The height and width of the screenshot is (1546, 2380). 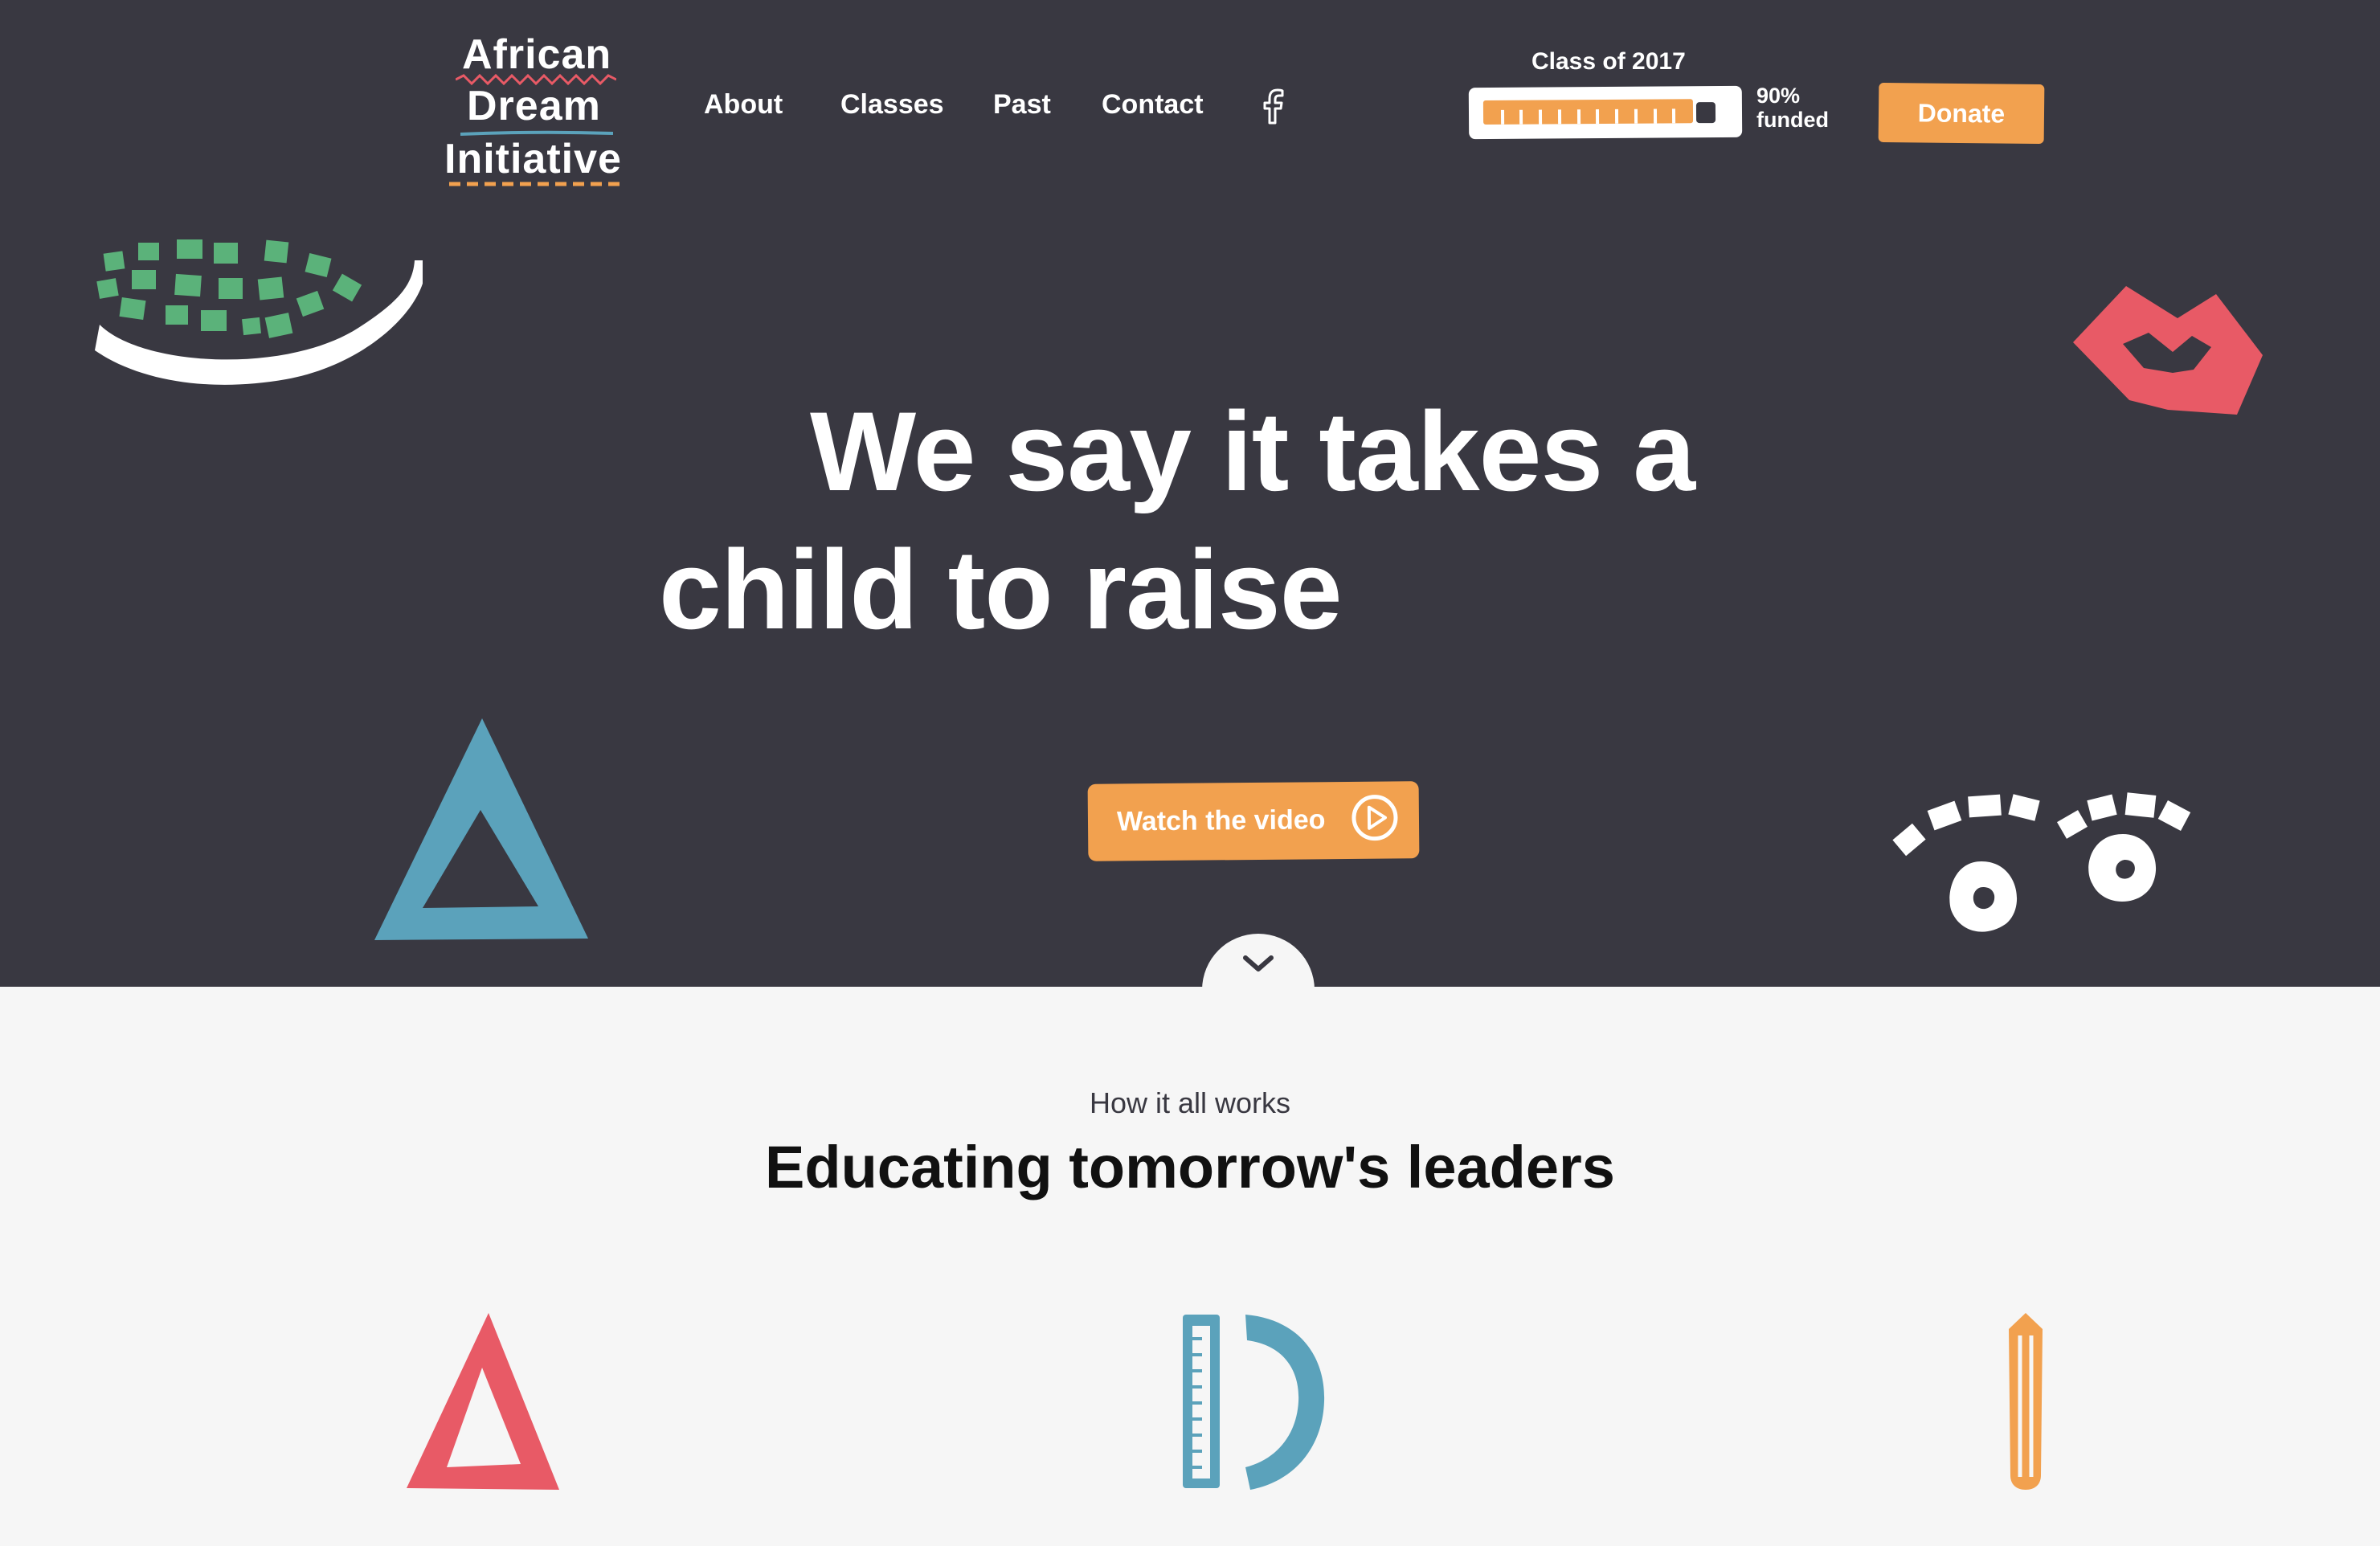 What do you see at coordinates (535, 184) in the screenshot?
I see `logo-dashed-underline` at bounding box center [535, 184].